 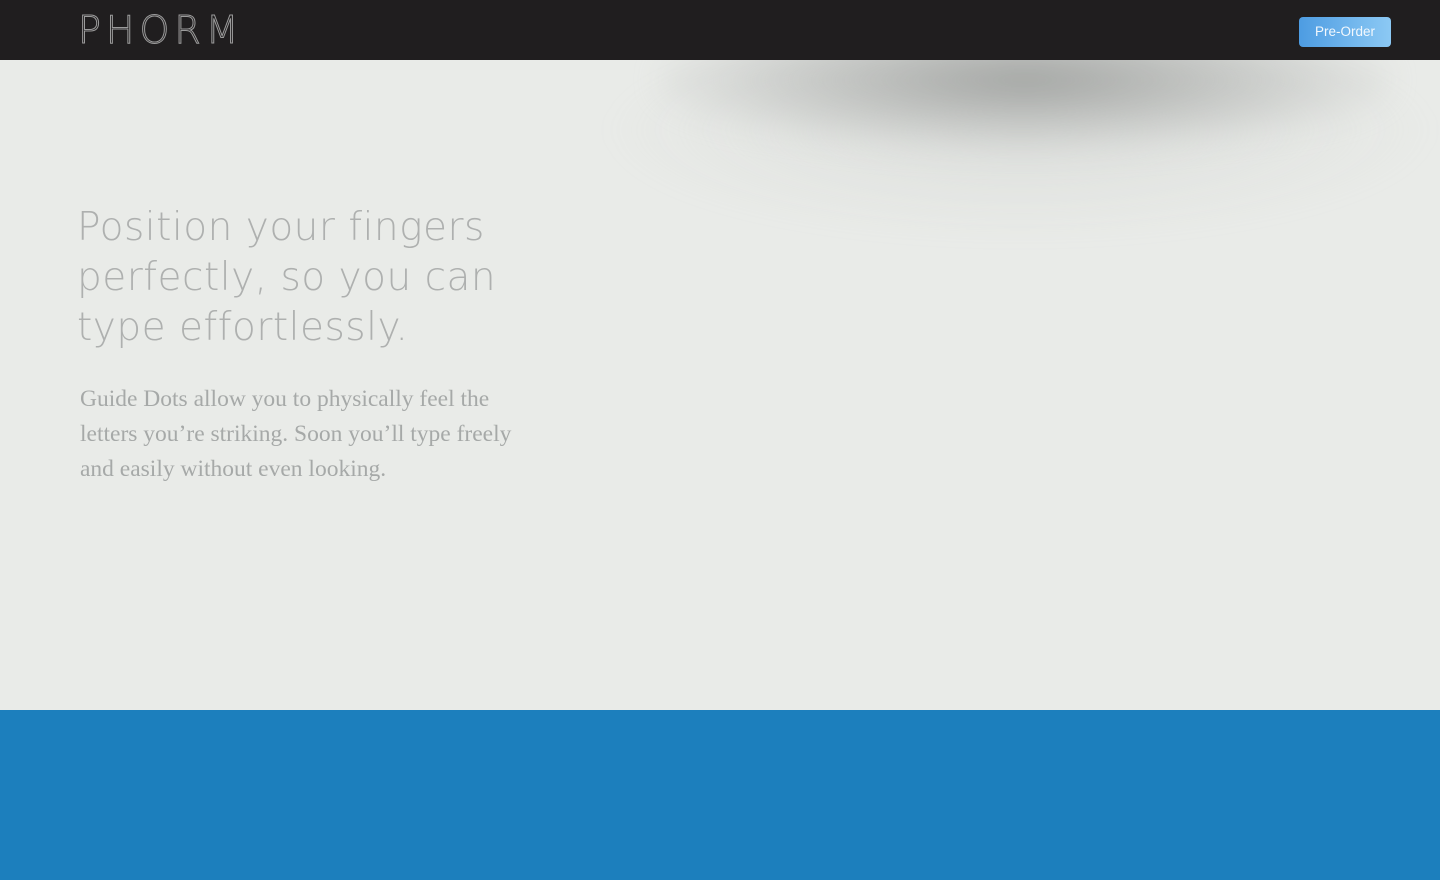 What do you see at coordinates (161, 30) in the screenshot?
I see `brand-logo: PHORM` at bounding box center [161, 30].